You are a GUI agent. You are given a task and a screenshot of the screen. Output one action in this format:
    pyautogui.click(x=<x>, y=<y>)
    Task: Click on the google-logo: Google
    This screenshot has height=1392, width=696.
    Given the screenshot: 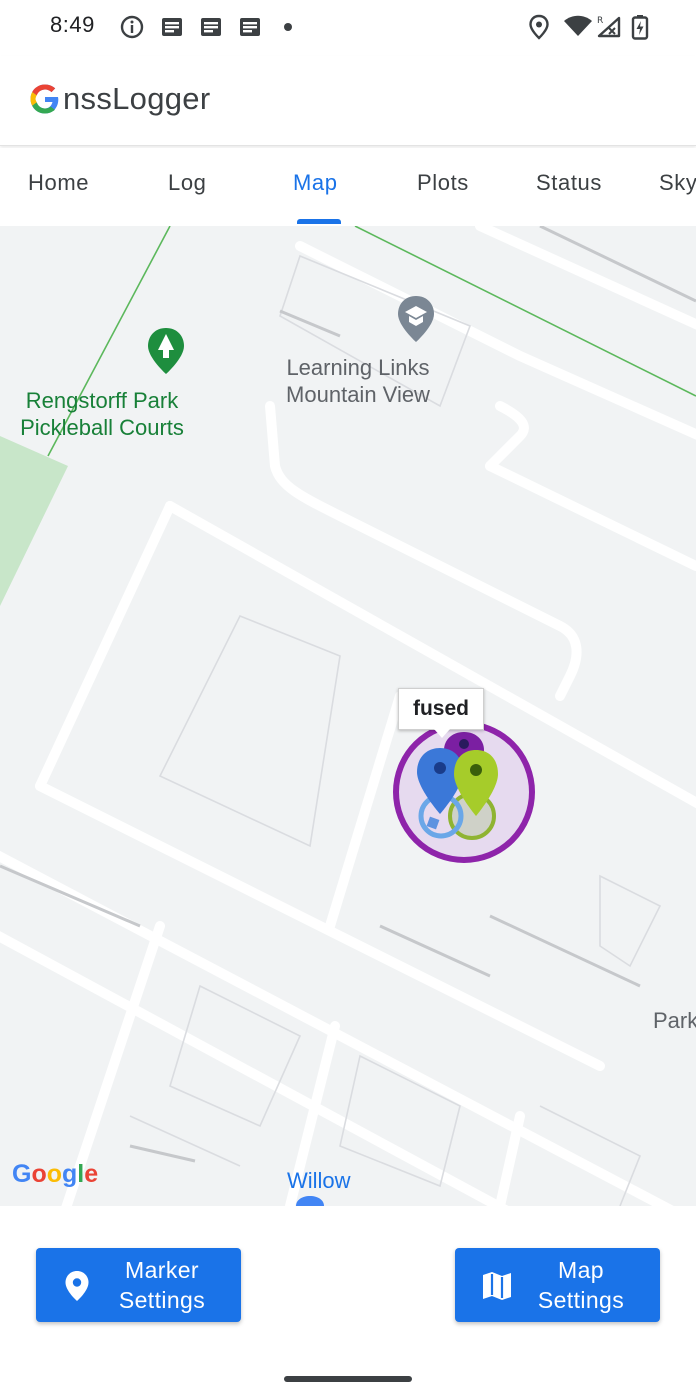 What is the action you would take?
    pyautogui.click(x=55, y=1174)
    